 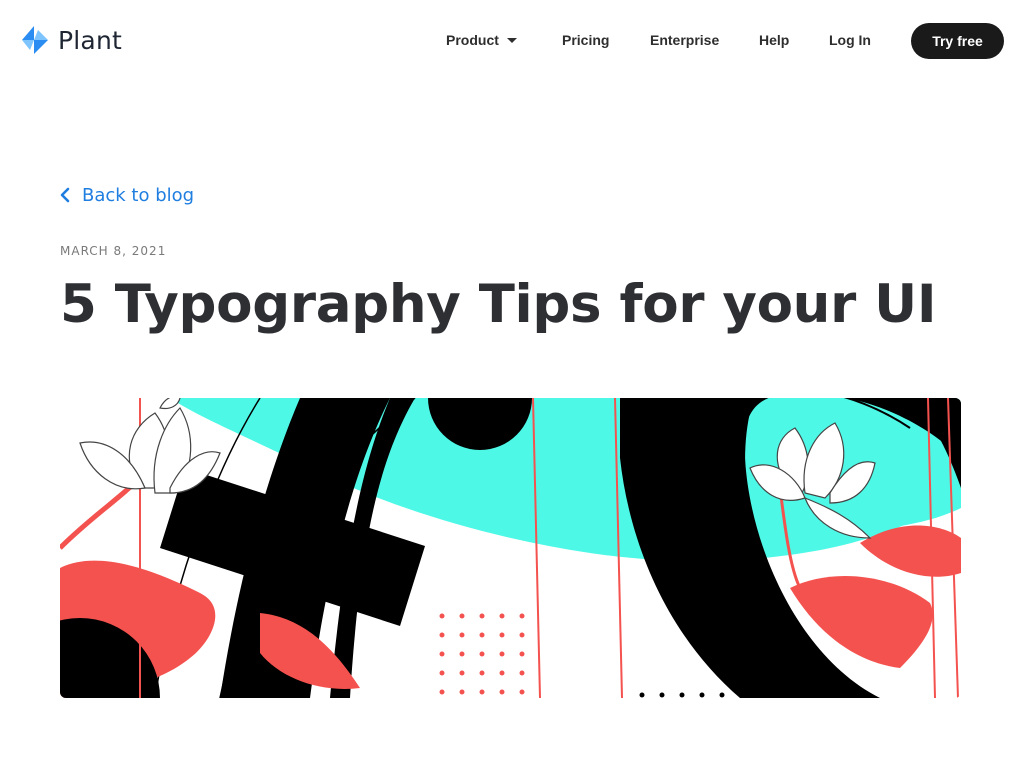 What do you see at coordinates (957, 41) in the screenshot?
I see `try-free-button: Try free` at bounding box center [957, 41].